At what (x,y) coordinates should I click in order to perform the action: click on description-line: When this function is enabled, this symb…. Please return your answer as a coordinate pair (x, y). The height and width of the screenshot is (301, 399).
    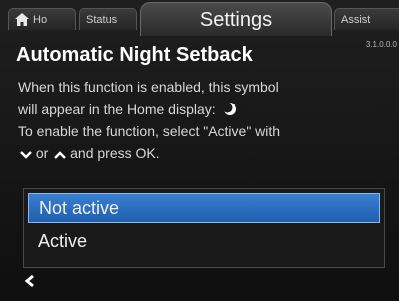
    Looking at the image, I should click on (148, 87).